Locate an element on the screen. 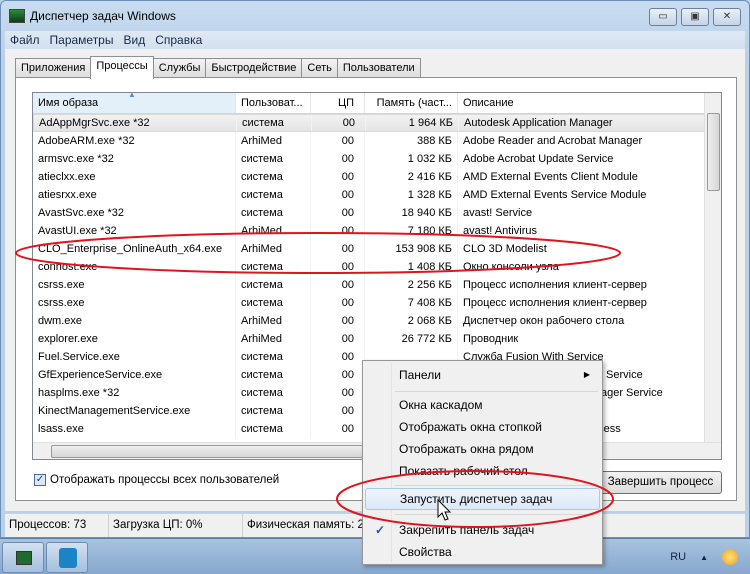 The width and height of the screenshot is (750, 574). language-indicator: RU is located at coordinates (678, 557).